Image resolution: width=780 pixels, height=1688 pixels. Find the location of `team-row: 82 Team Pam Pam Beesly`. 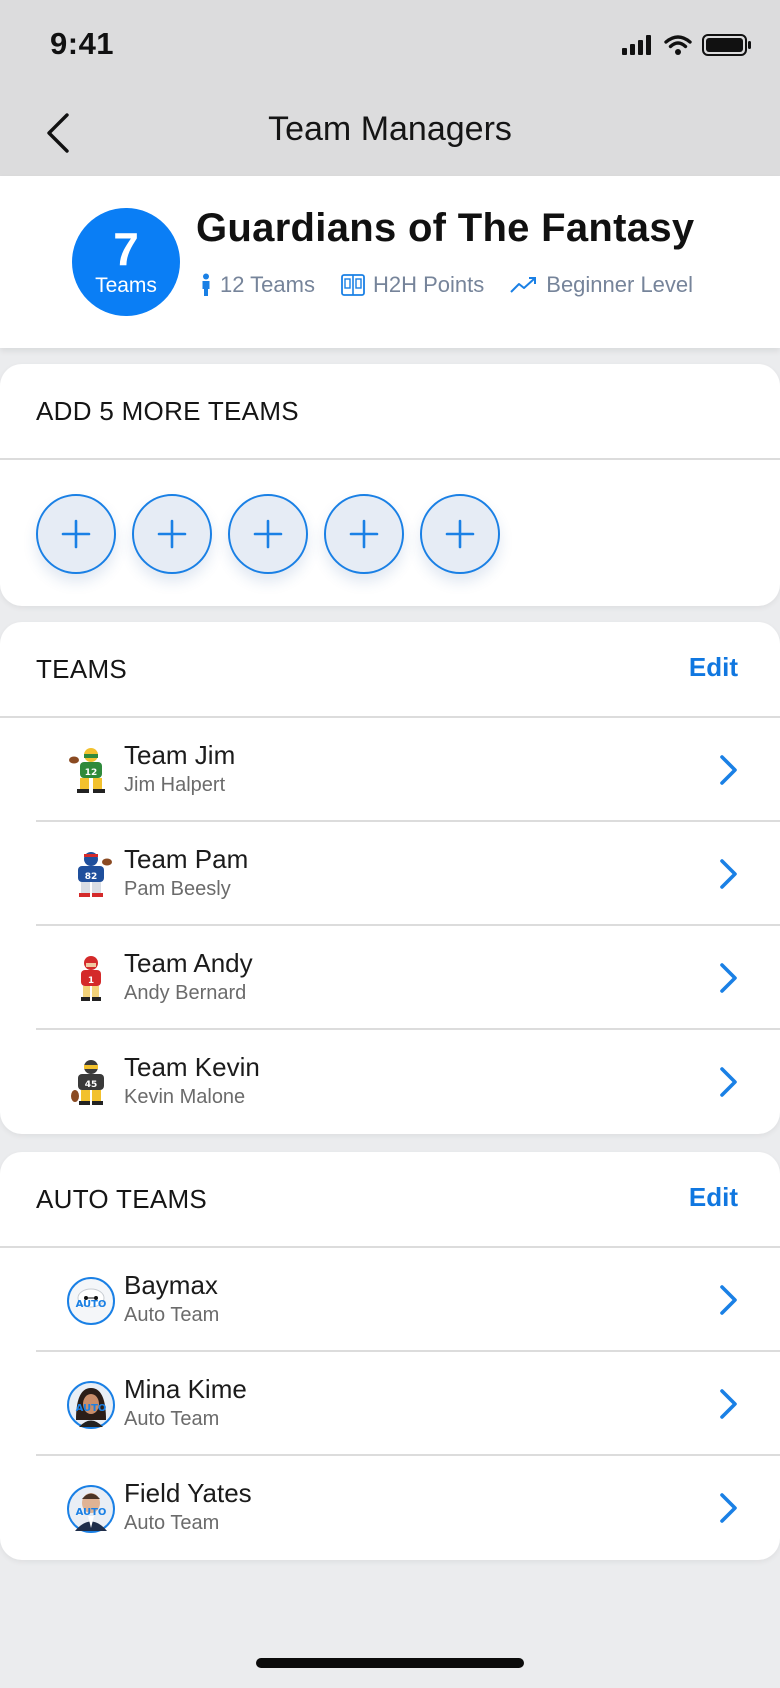

team-row: 82 Team Pam Pam Beesly is located at coordinates (408, 874).